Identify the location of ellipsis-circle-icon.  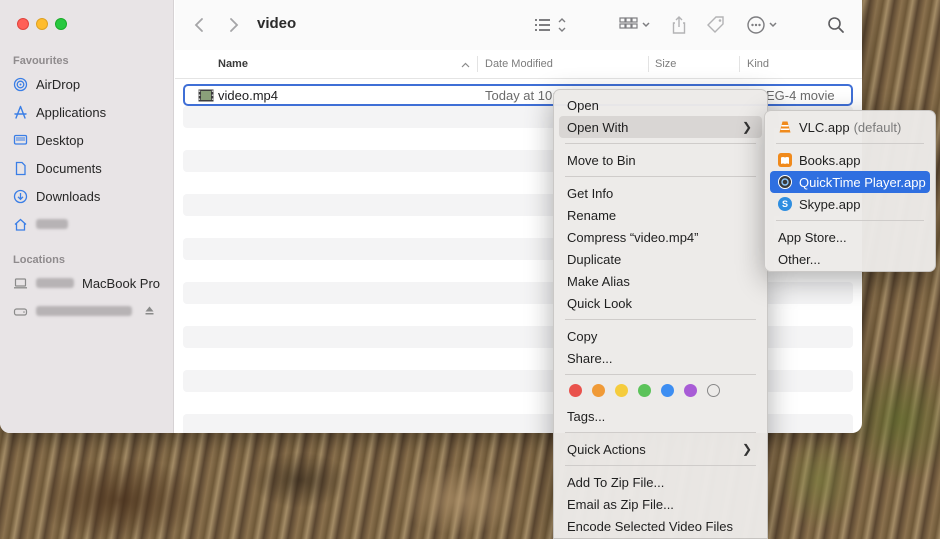
(762, 25).